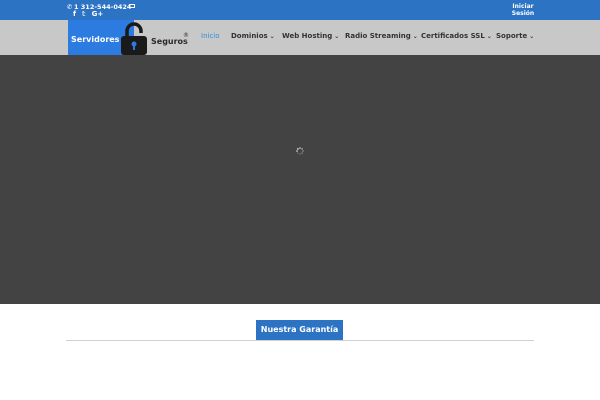 The height and width of the screenshot is (400, 600). I want to click on login-link: Iniciar Sesión, so click(523, 10).